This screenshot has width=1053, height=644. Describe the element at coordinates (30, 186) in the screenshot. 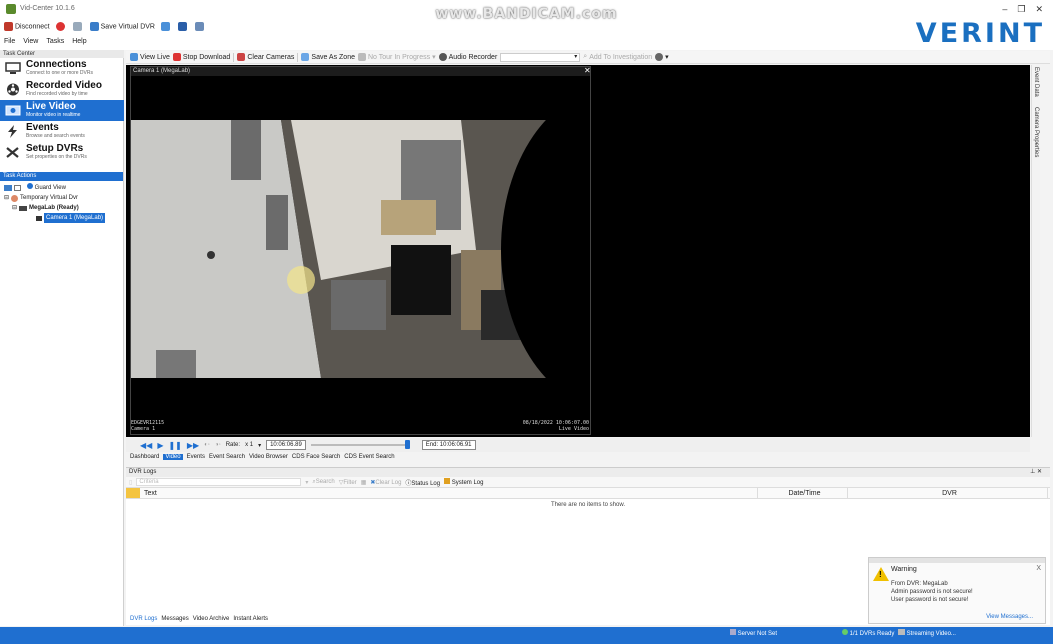

I see `guard-icon` at that location.